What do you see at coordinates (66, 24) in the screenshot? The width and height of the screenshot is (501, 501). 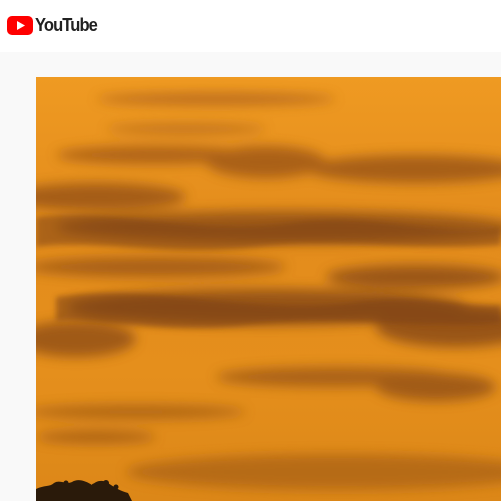 I see `logo-text: YouTube` at bounding box center [66, 24].